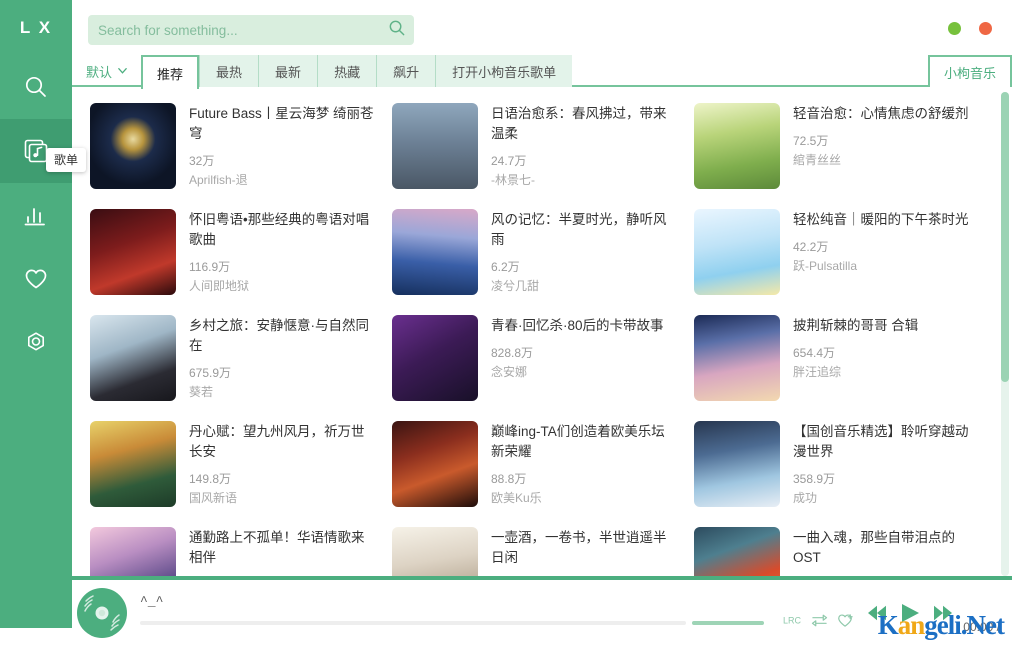 The width and height of the screenshot is (1012, 647). Describe the element at coordinates (509, 479) in the screenshot. I see `playlist-play-count: 88.8万` at that location.